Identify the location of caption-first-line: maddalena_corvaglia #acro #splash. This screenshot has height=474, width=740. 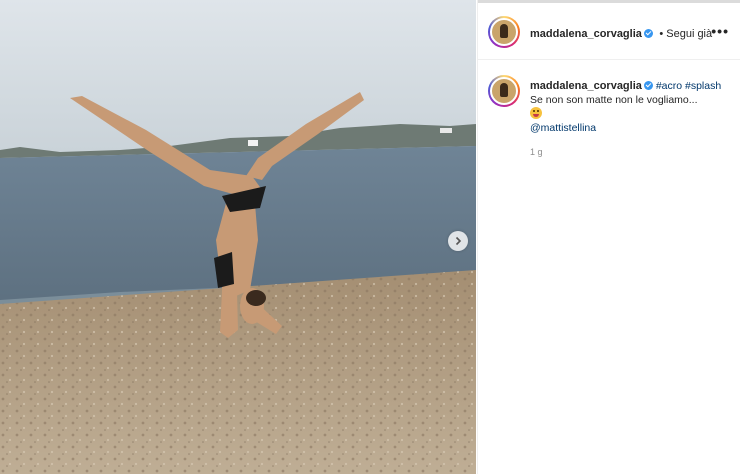
(630, 86).